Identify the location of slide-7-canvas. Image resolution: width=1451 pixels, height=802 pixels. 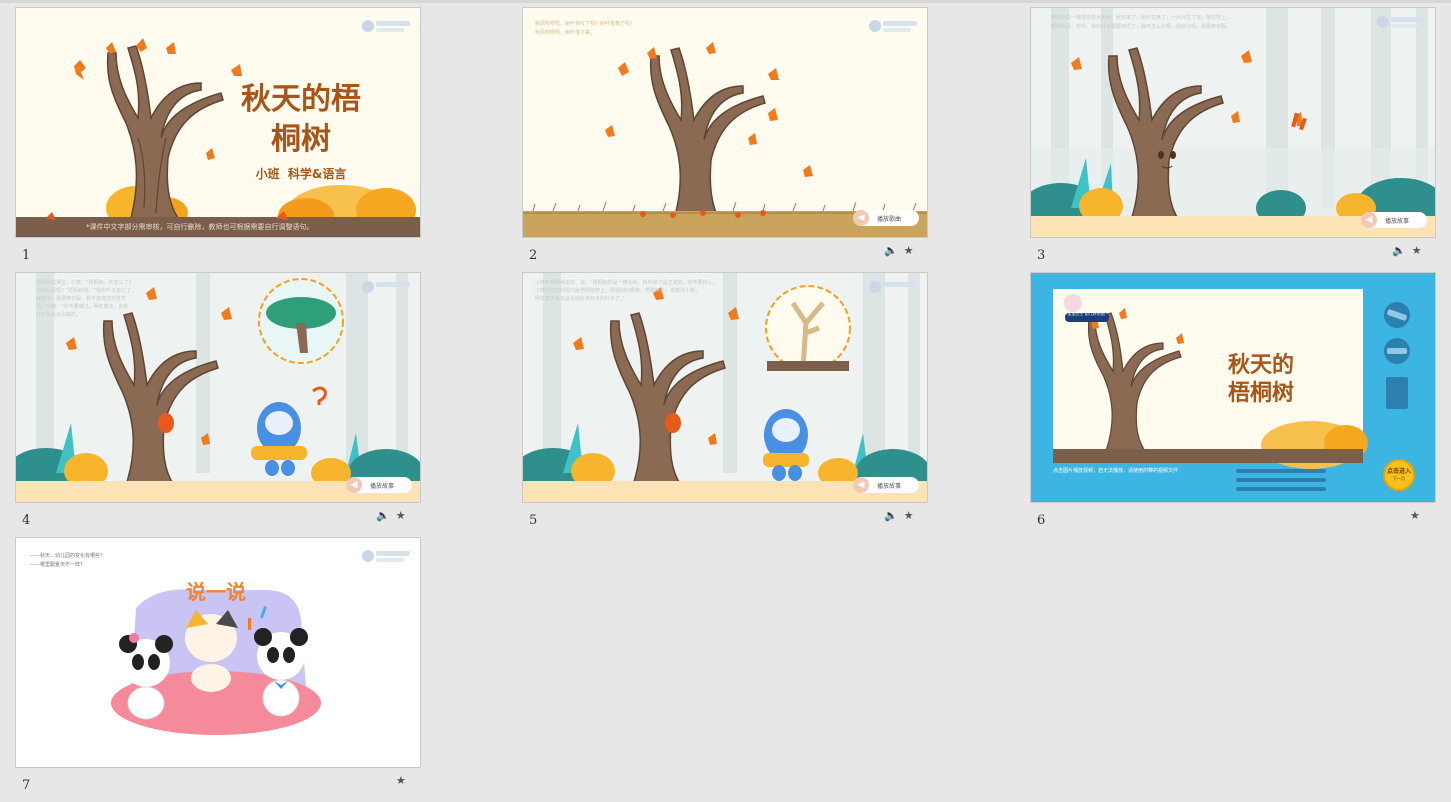
(218, 652).